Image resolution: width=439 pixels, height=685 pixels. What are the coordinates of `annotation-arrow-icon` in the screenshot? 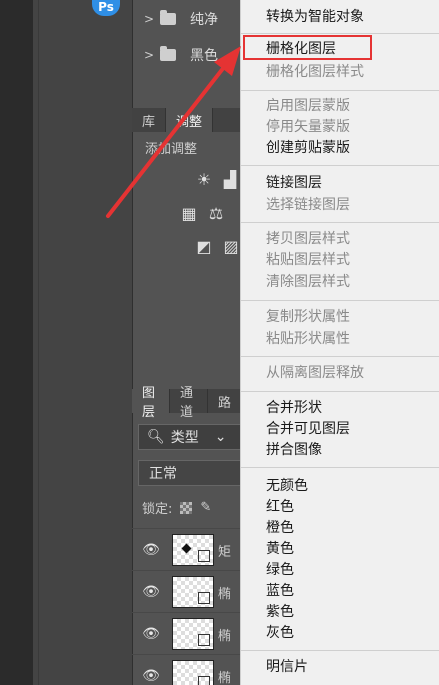 It's located at (173, 132).